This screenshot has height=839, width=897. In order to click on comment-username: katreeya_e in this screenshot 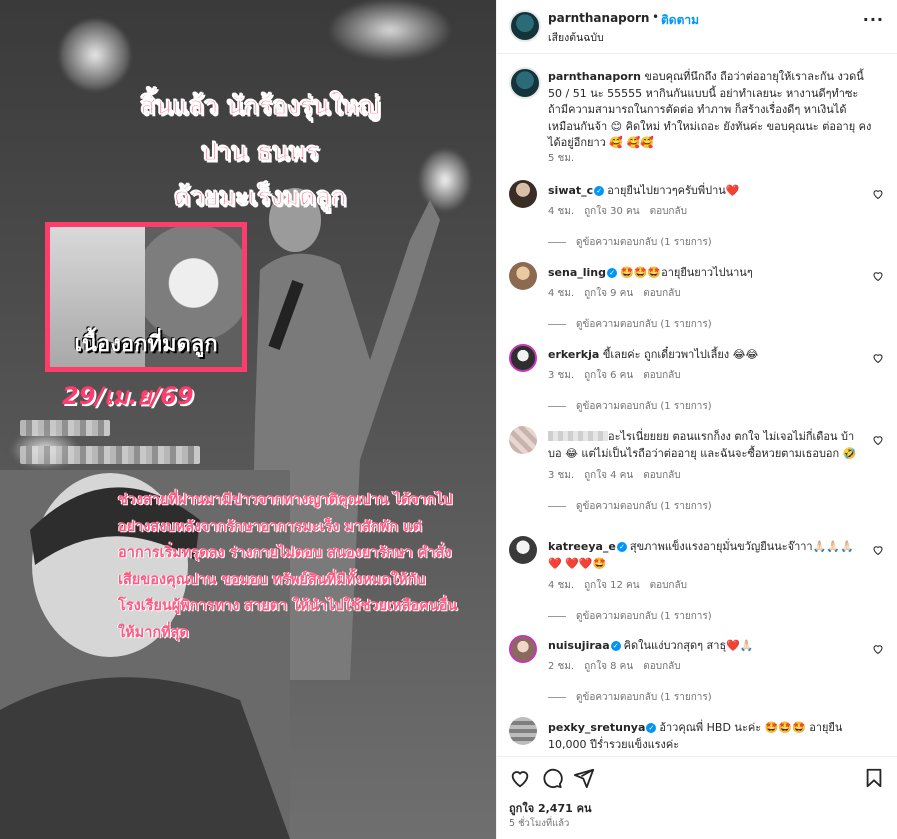, I will do `click(582, 546)`.